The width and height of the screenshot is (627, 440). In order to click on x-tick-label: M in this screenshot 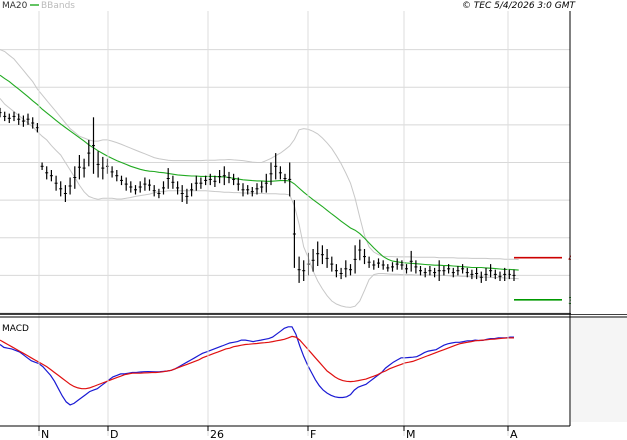, I will do `click(411, 434)`.